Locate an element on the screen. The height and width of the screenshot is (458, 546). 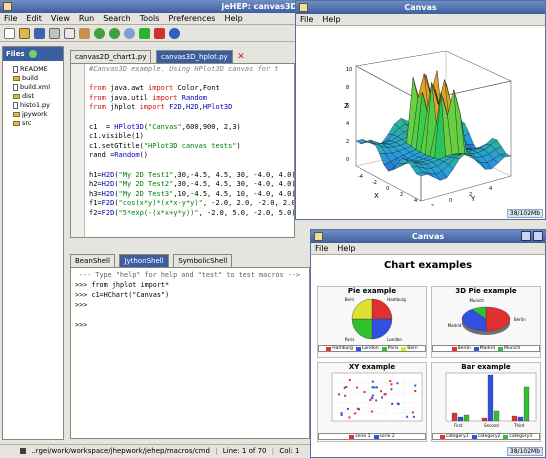
file-icon is located at coordinates (15, 87).